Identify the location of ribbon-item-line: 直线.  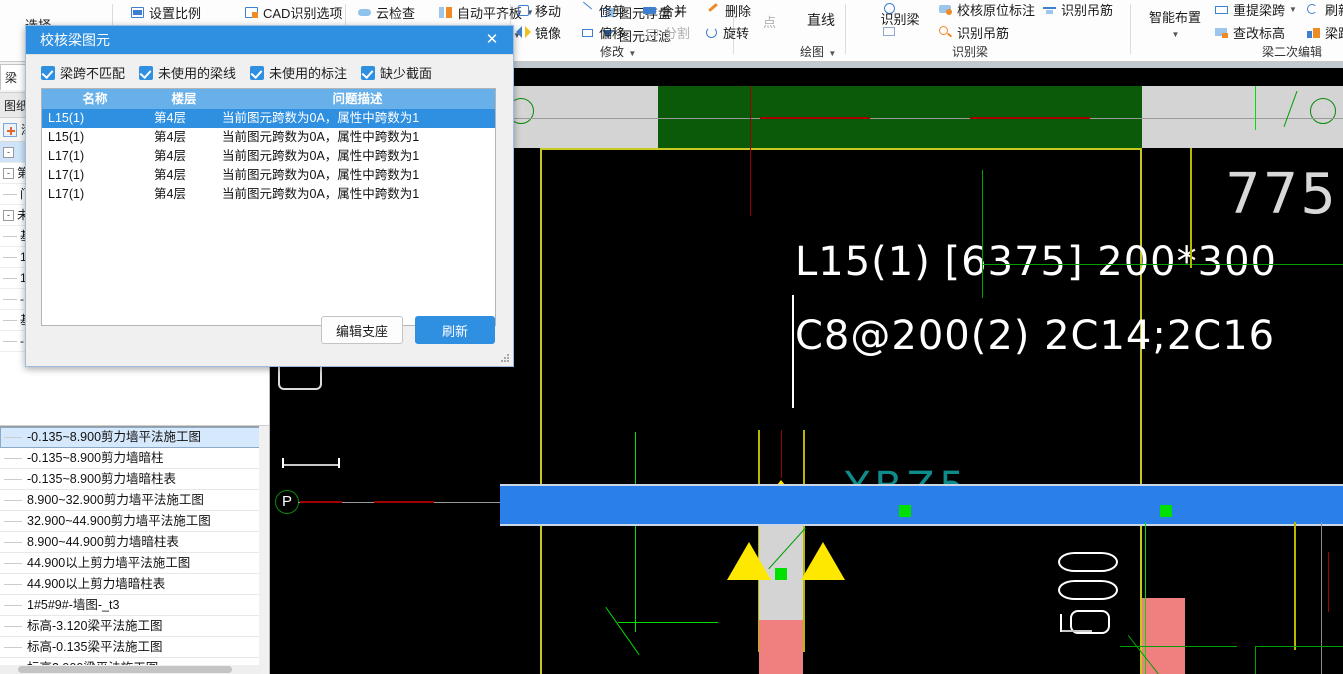
(821, 20).